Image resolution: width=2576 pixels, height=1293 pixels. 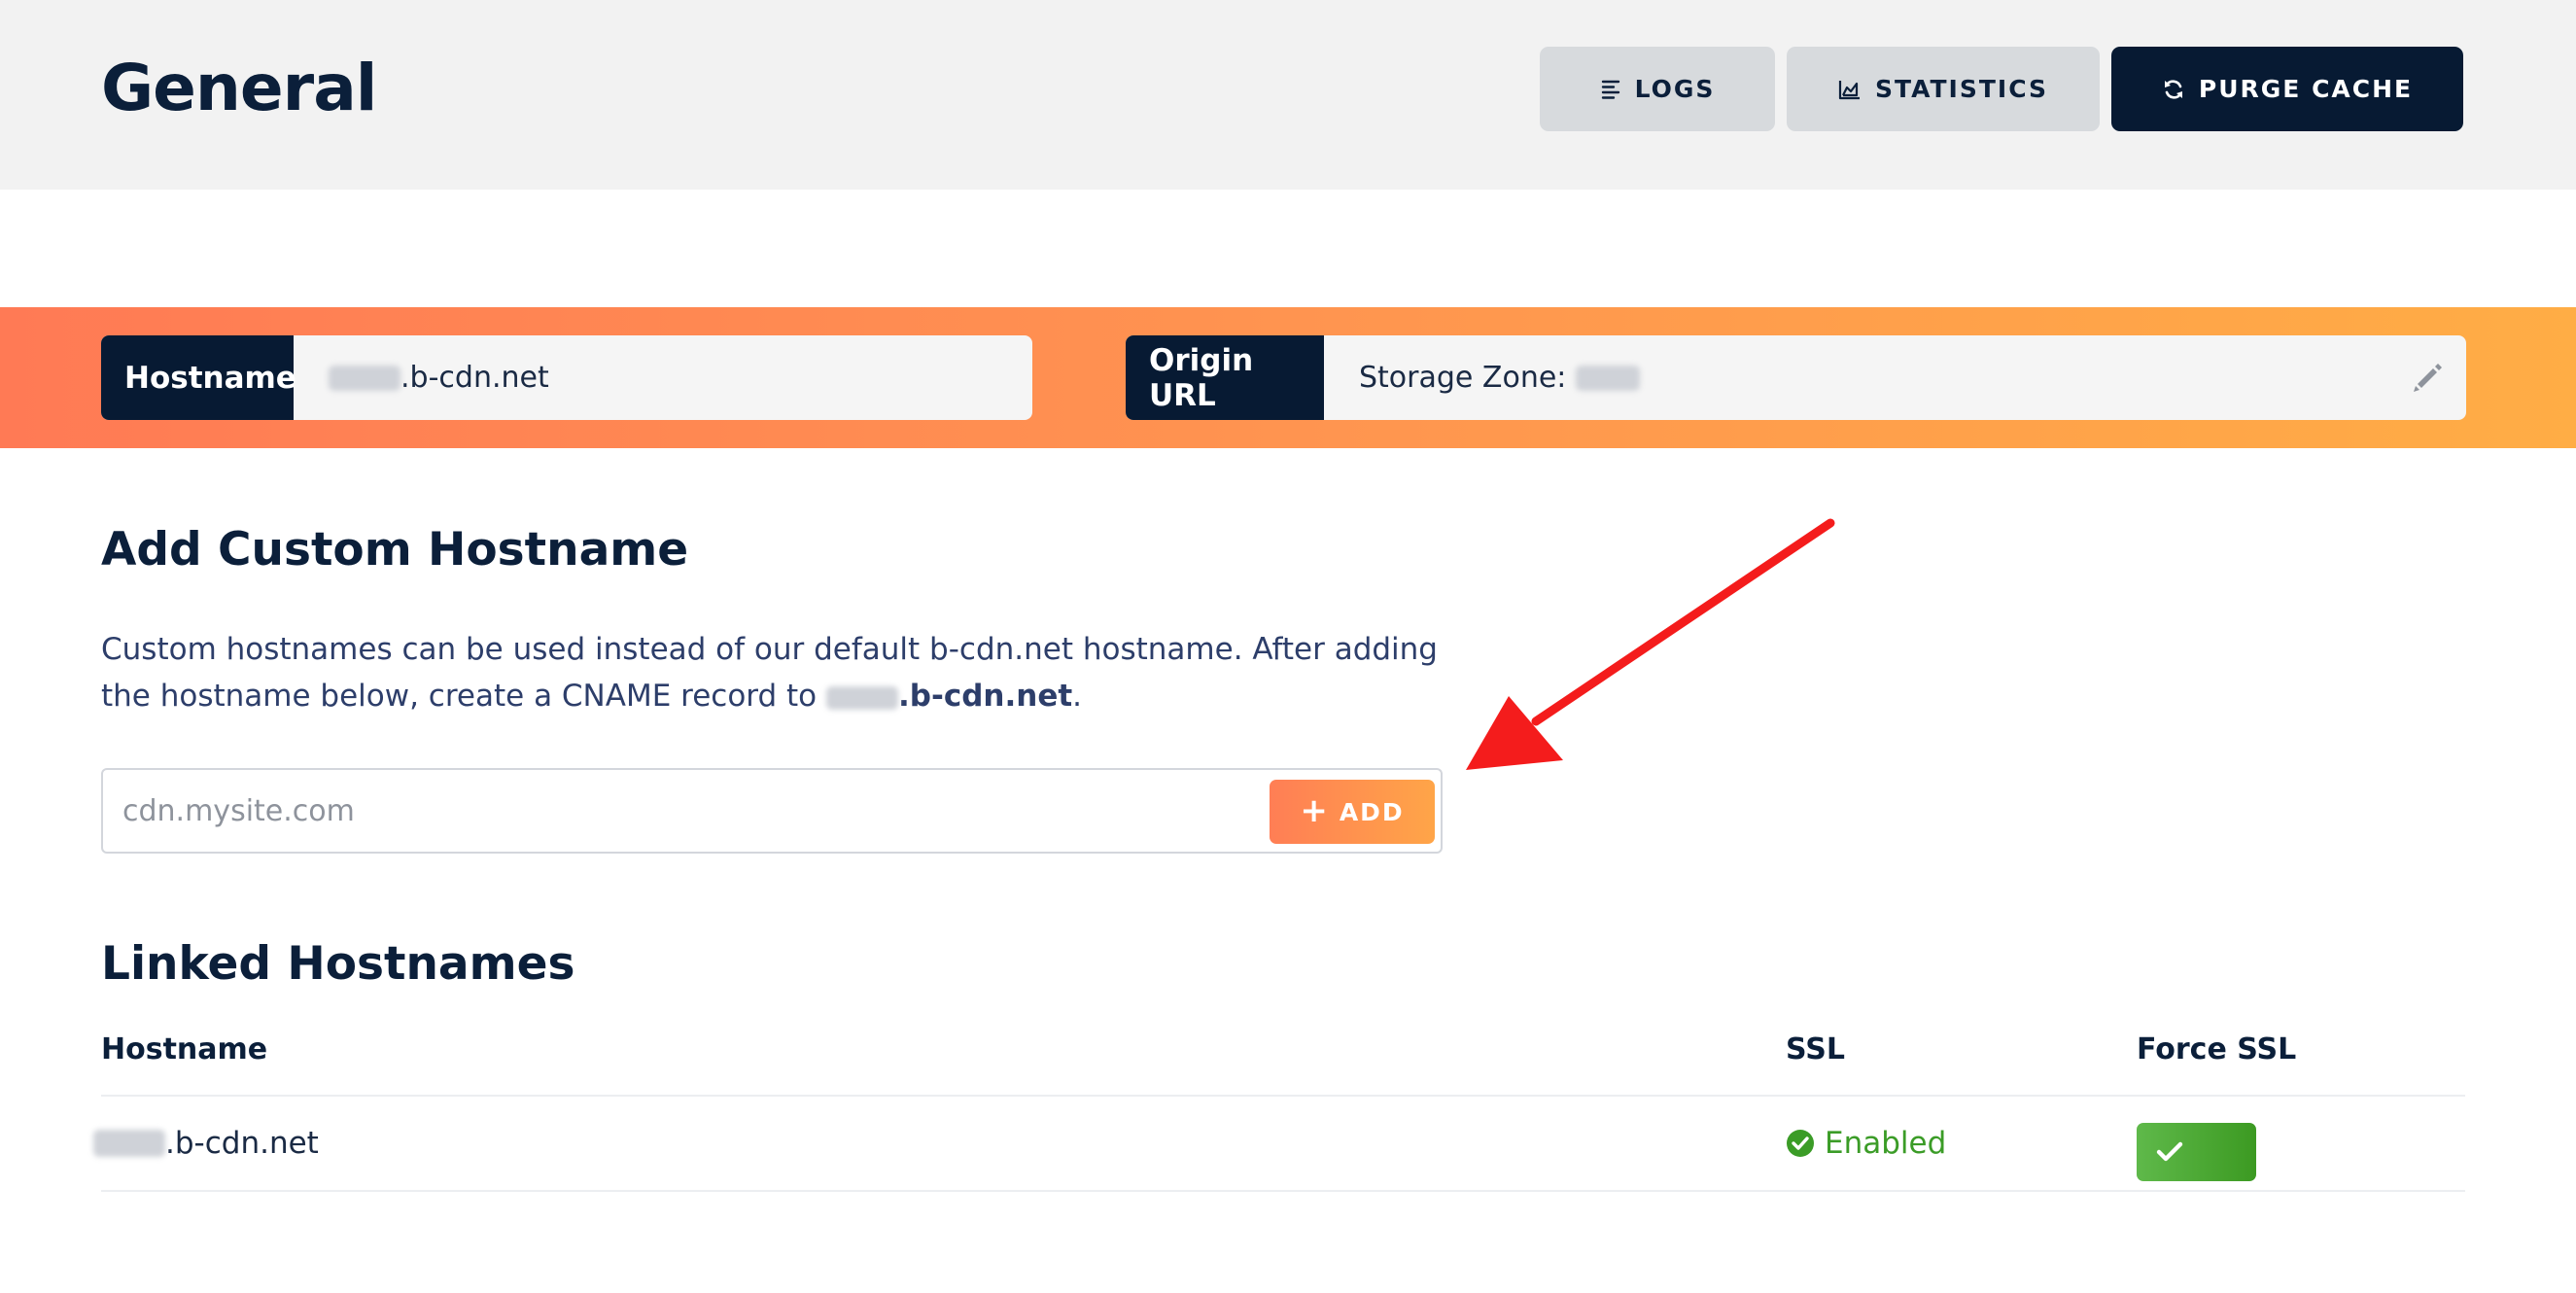 I want to click on list-lines-icon, so click(x=1610, y=89).